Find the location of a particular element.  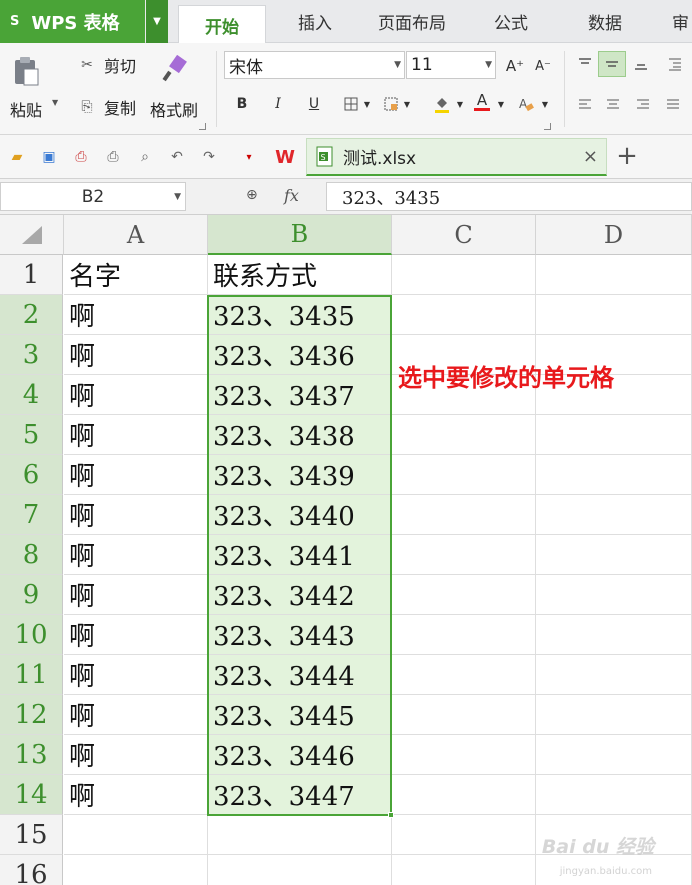

cell-a16 is located at coordinates (136, 870).